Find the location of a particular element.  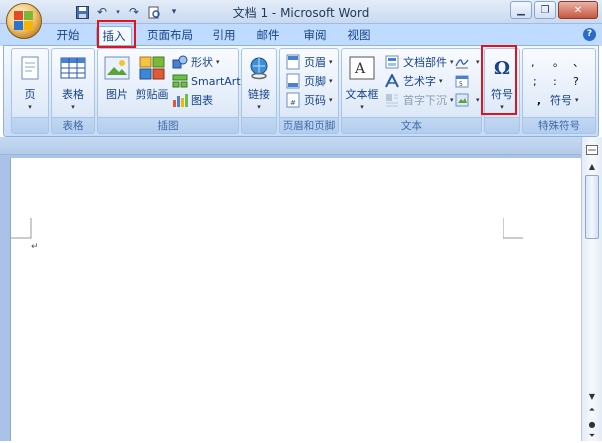

table-button: 表格 ▾ is located at coordinates (73, 82).